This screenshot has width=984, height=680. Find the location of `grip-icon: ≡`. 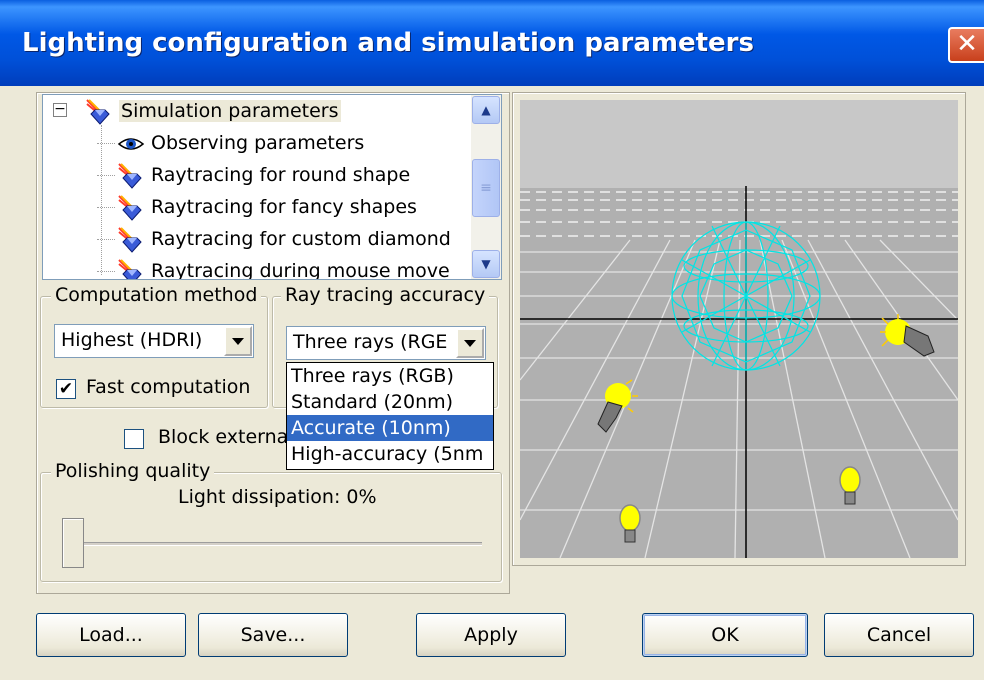

grip-icon: ≡ is located at coordinates (486, 188).